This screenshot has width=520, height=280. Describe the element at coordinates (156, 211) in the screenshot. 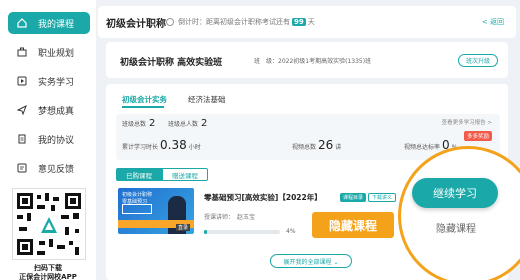

I see `course-thumbnail: 初级会计职称 零基础预习 直录` at that location.